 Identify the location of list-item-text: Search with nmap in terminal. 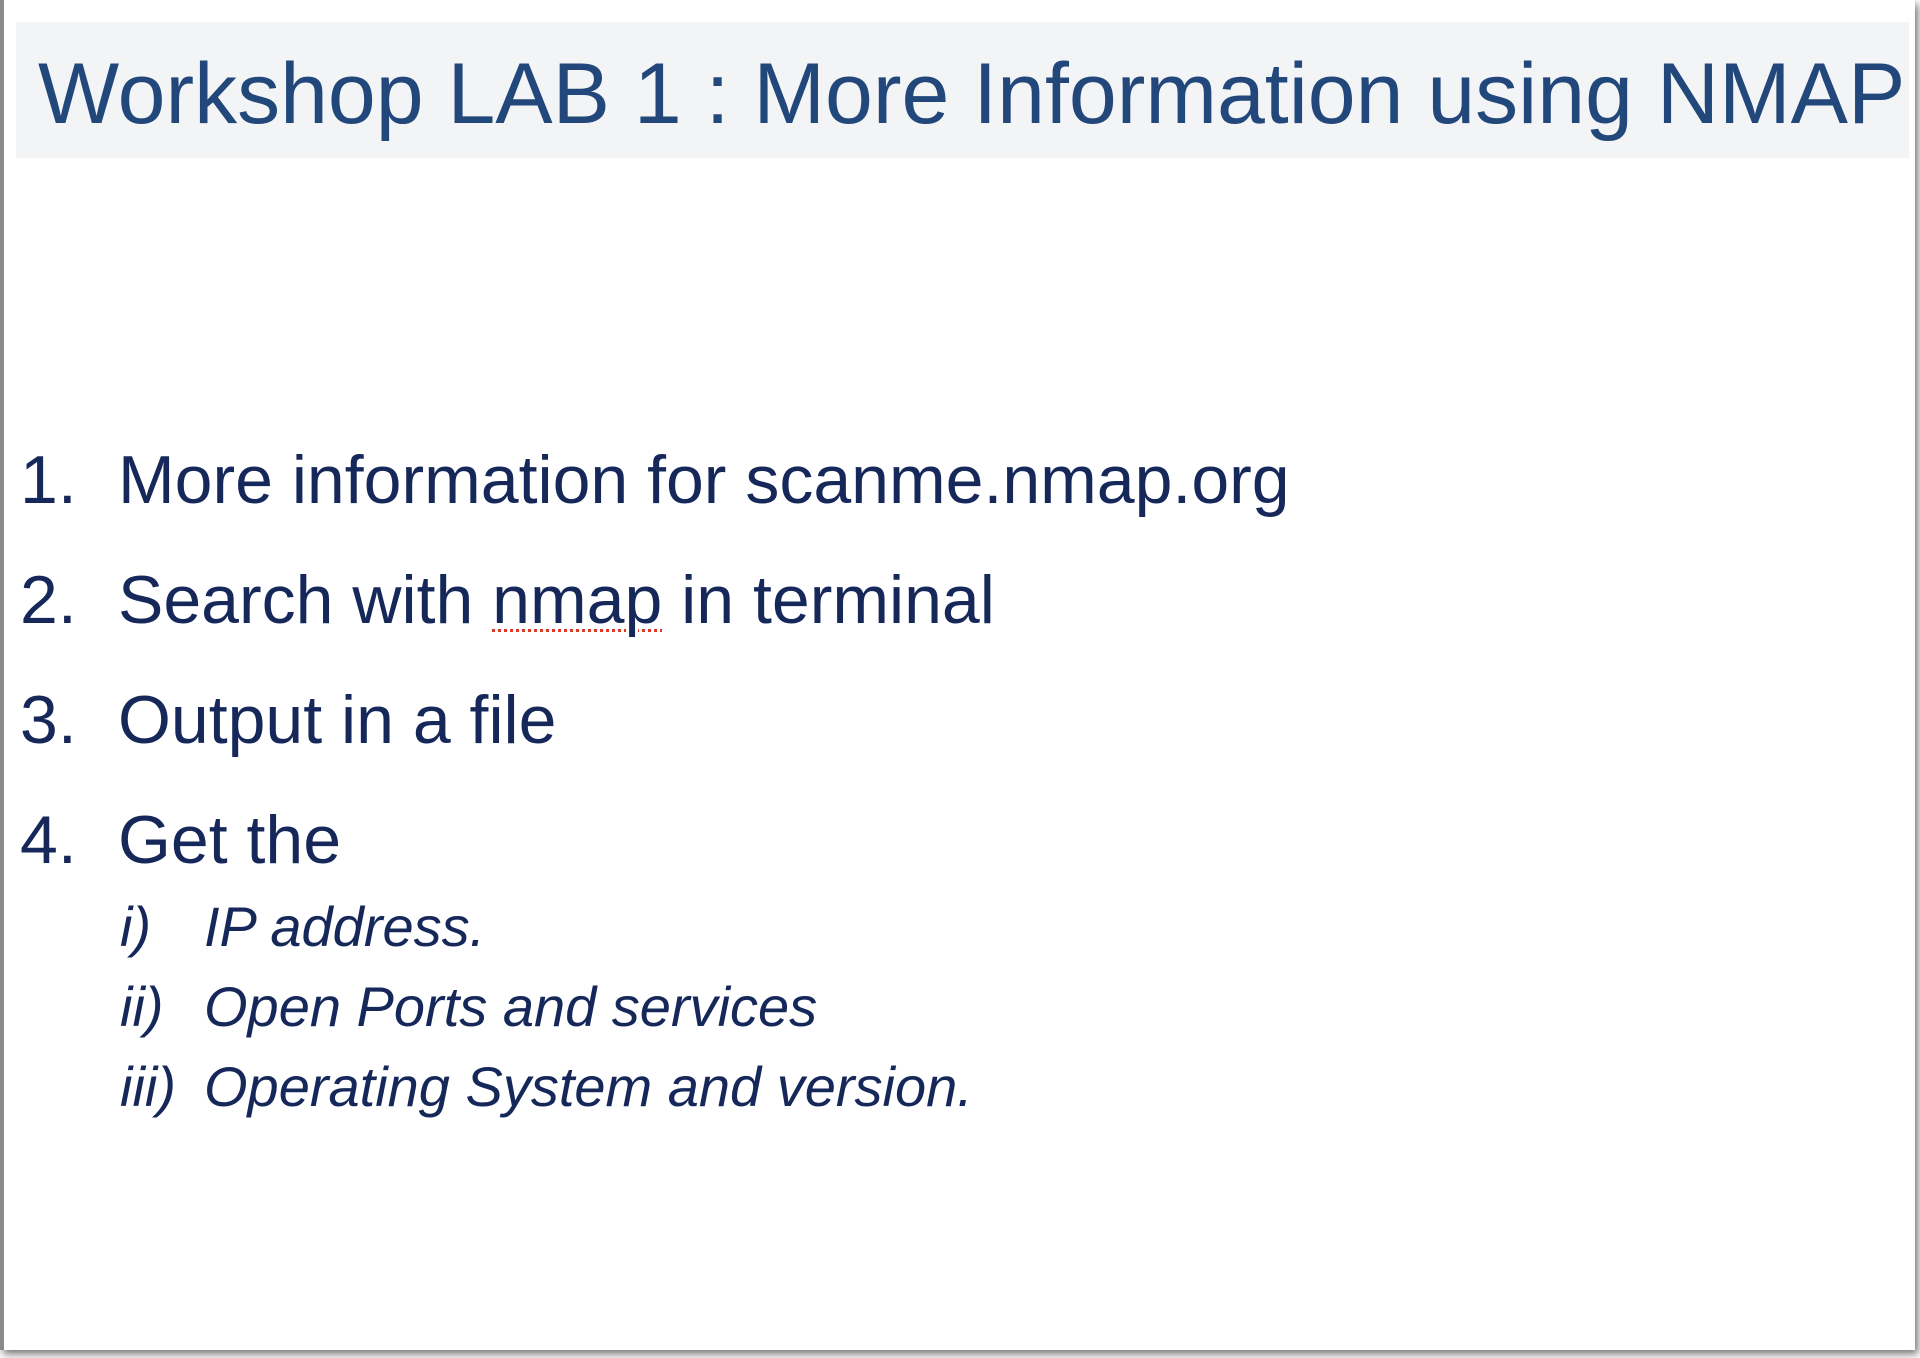
(556, 600).